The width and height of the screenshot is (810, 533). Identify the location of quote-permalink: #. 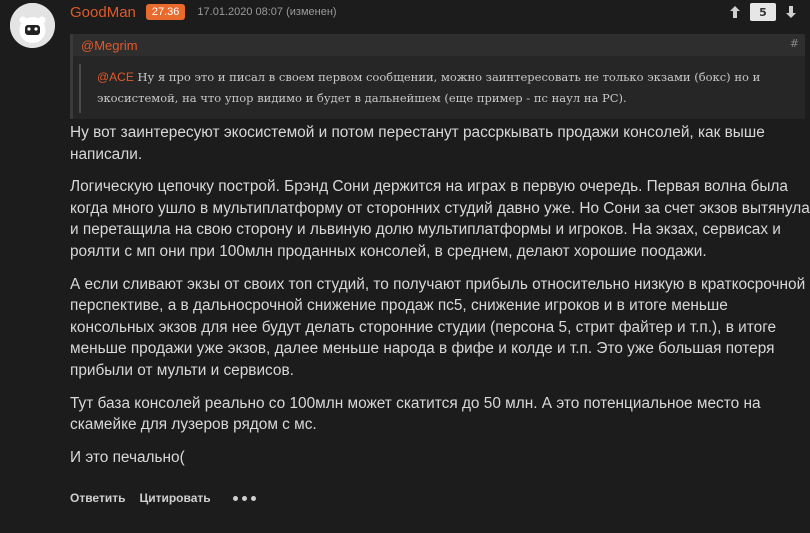
(794, 43).